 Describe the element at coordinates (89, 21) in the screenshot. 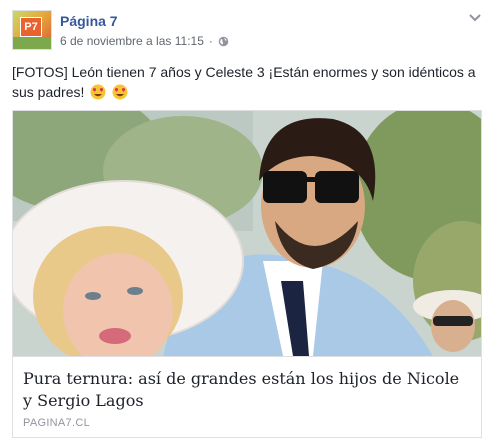

I see `page-name-link: Página 7` at that location.